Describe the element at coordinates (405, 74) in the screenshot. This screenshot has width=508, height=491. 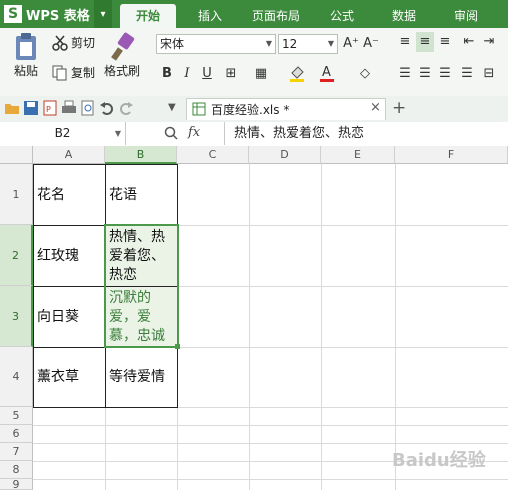
I see `align-left-icon: ☰` at that location.